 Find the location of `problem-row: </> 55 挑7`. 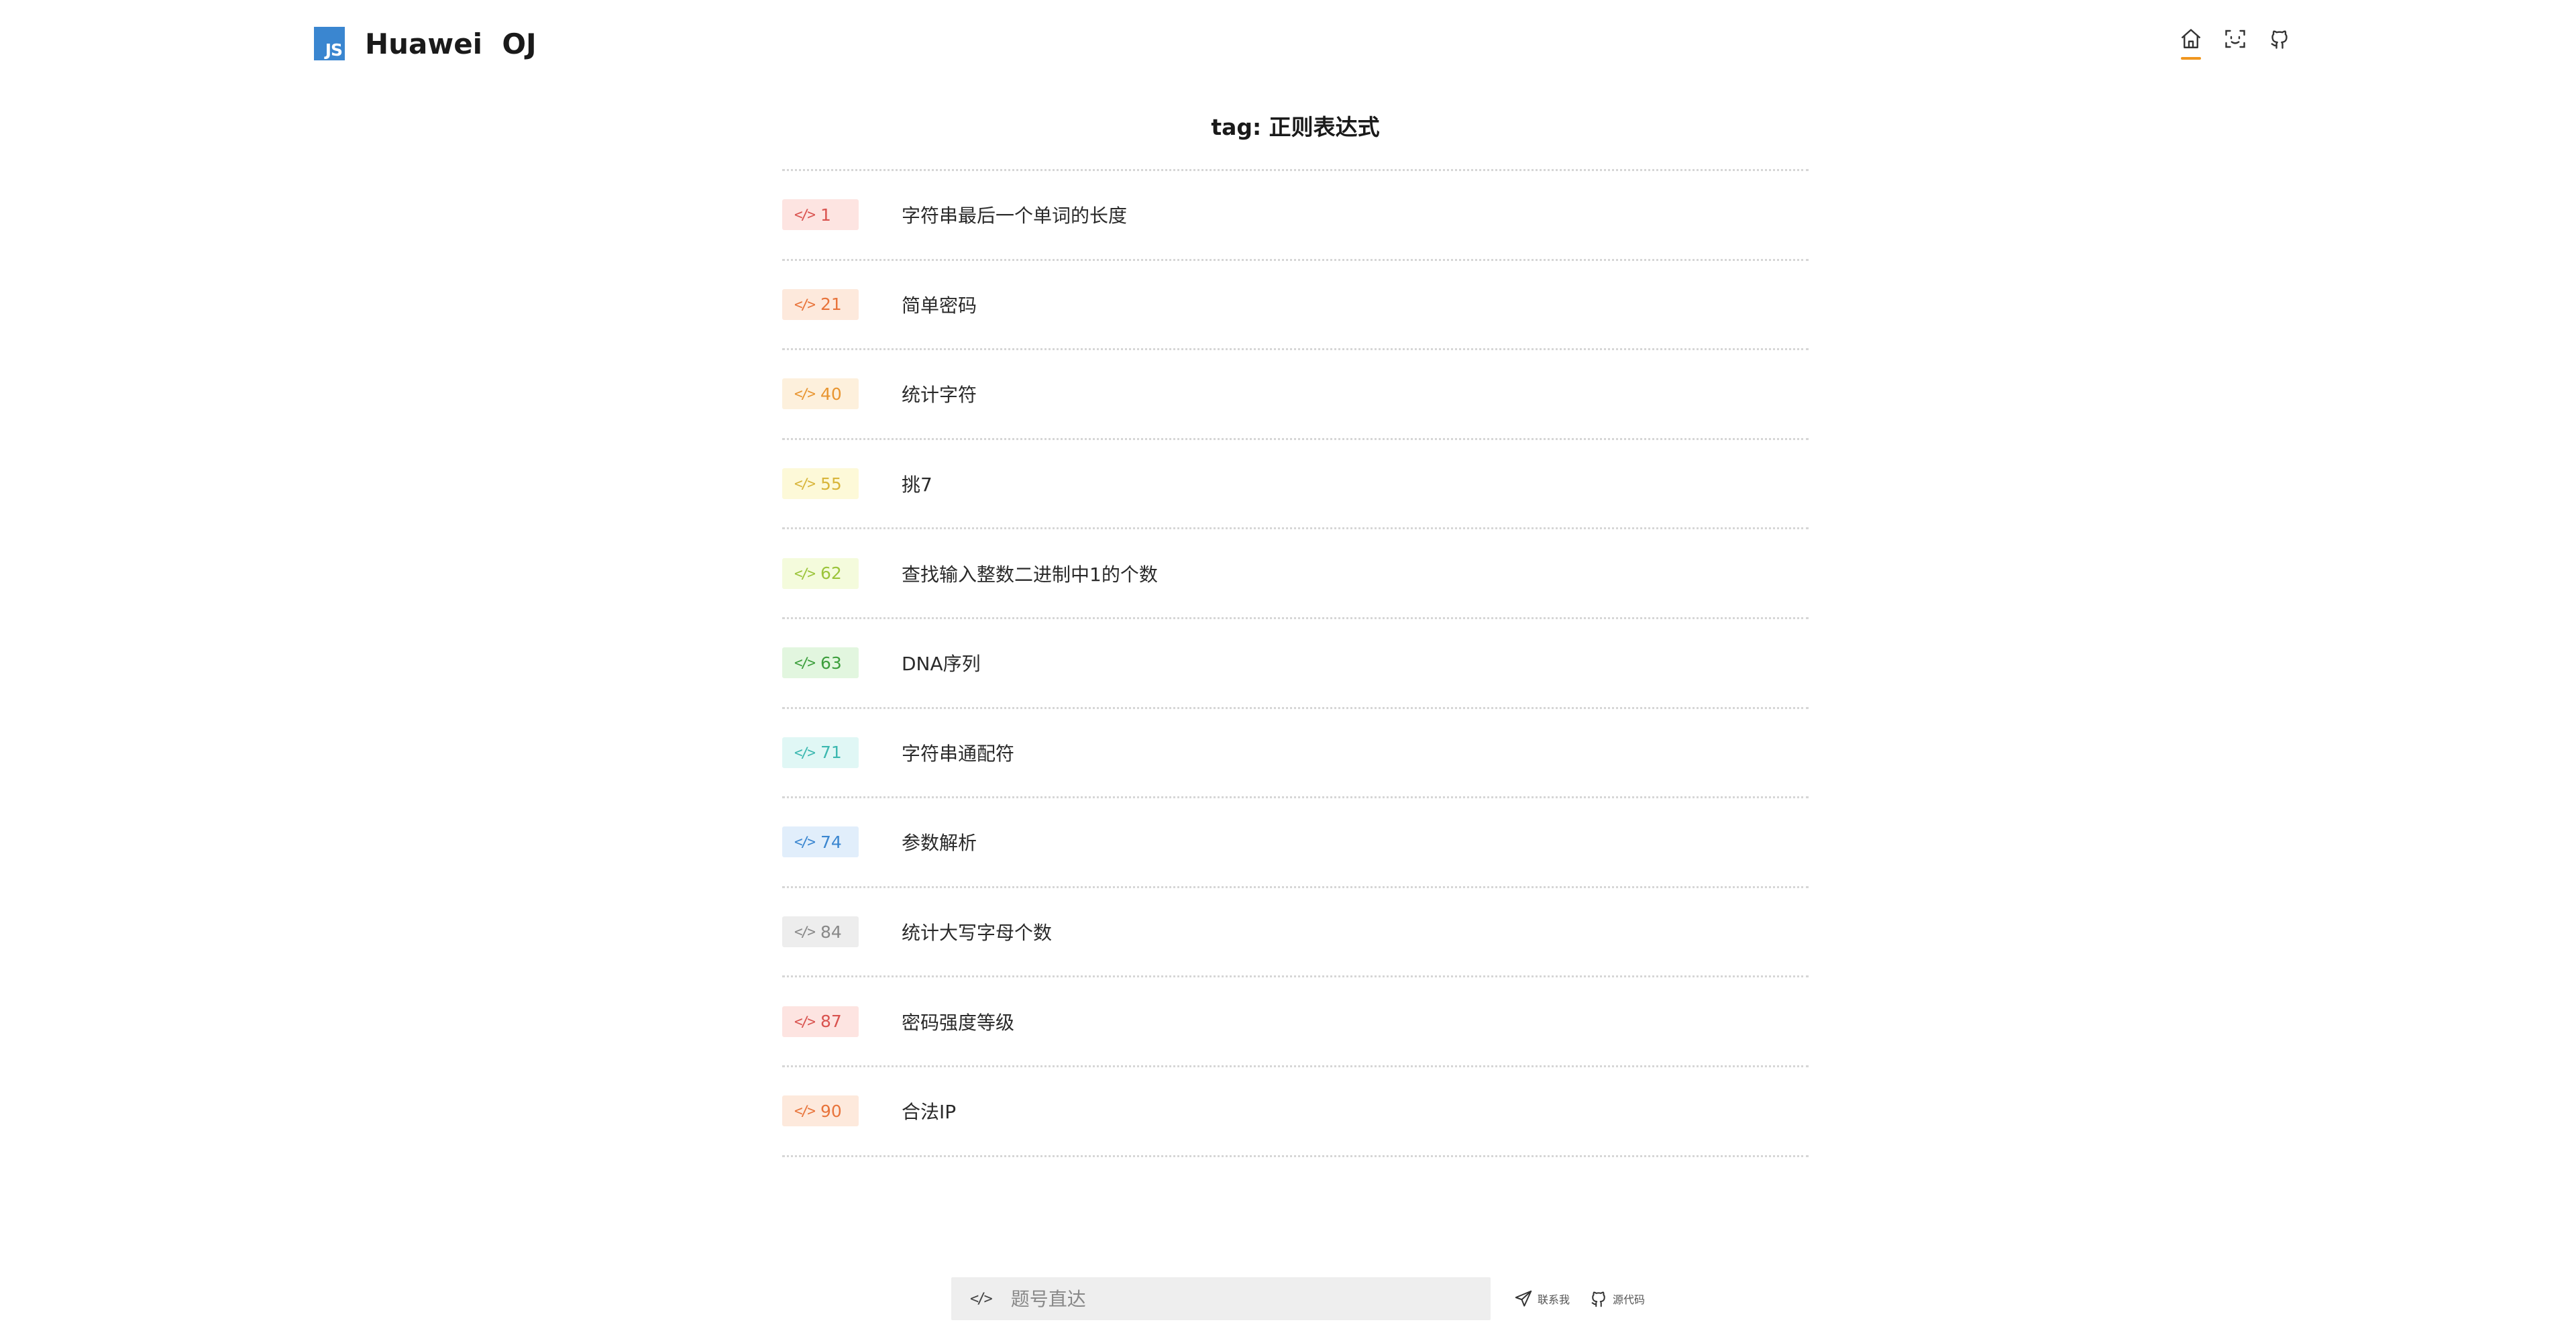

problem-row: </> 55 挑7 is located at coordinates (1295, 485).